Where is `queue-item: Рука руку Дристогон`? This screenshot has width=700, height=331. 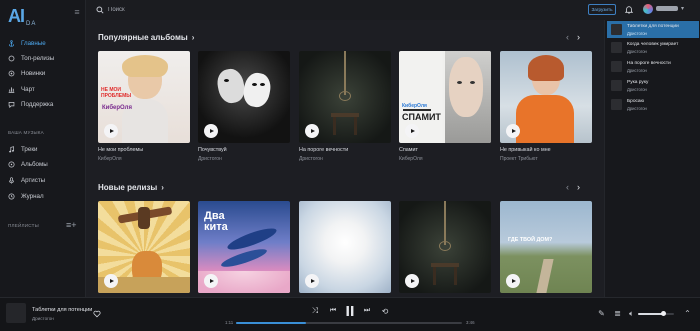 queue-item: Рука руку Дристогон is located at coordinates (653, 85).